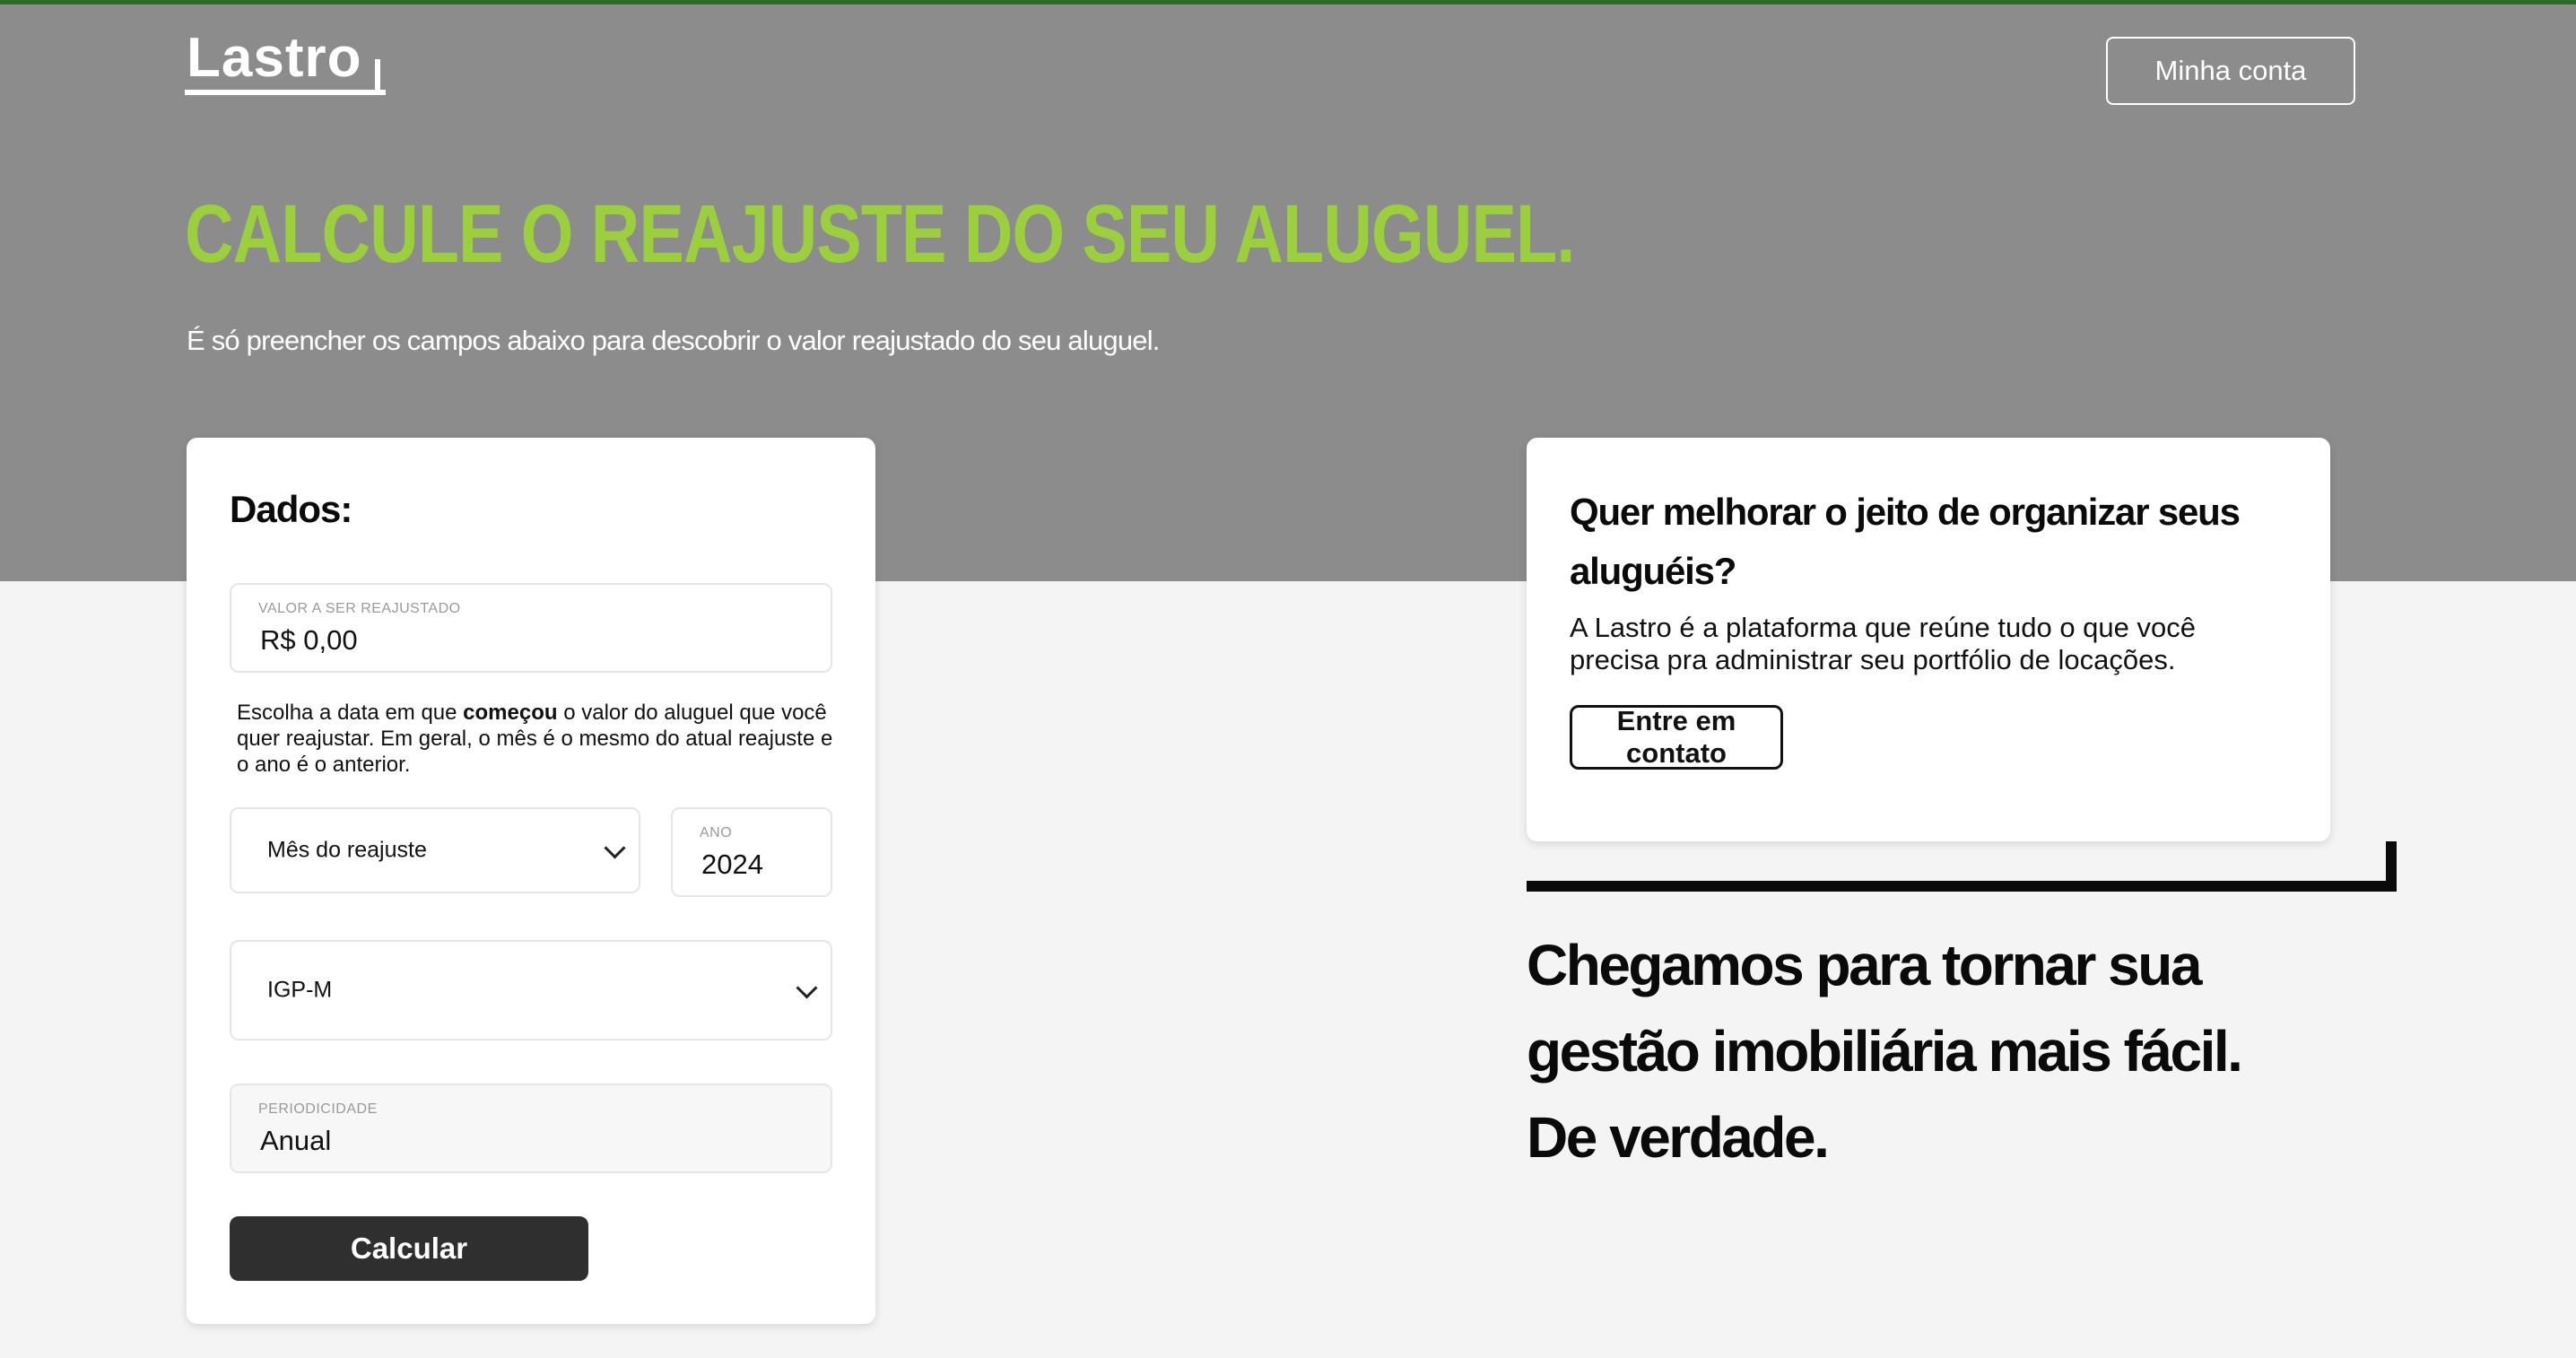  What do you see at coordinates (318, 1109) in the screenshot?
I see `periodicity-label: PERIODICIDADE` at bounding box center [318, 1109].